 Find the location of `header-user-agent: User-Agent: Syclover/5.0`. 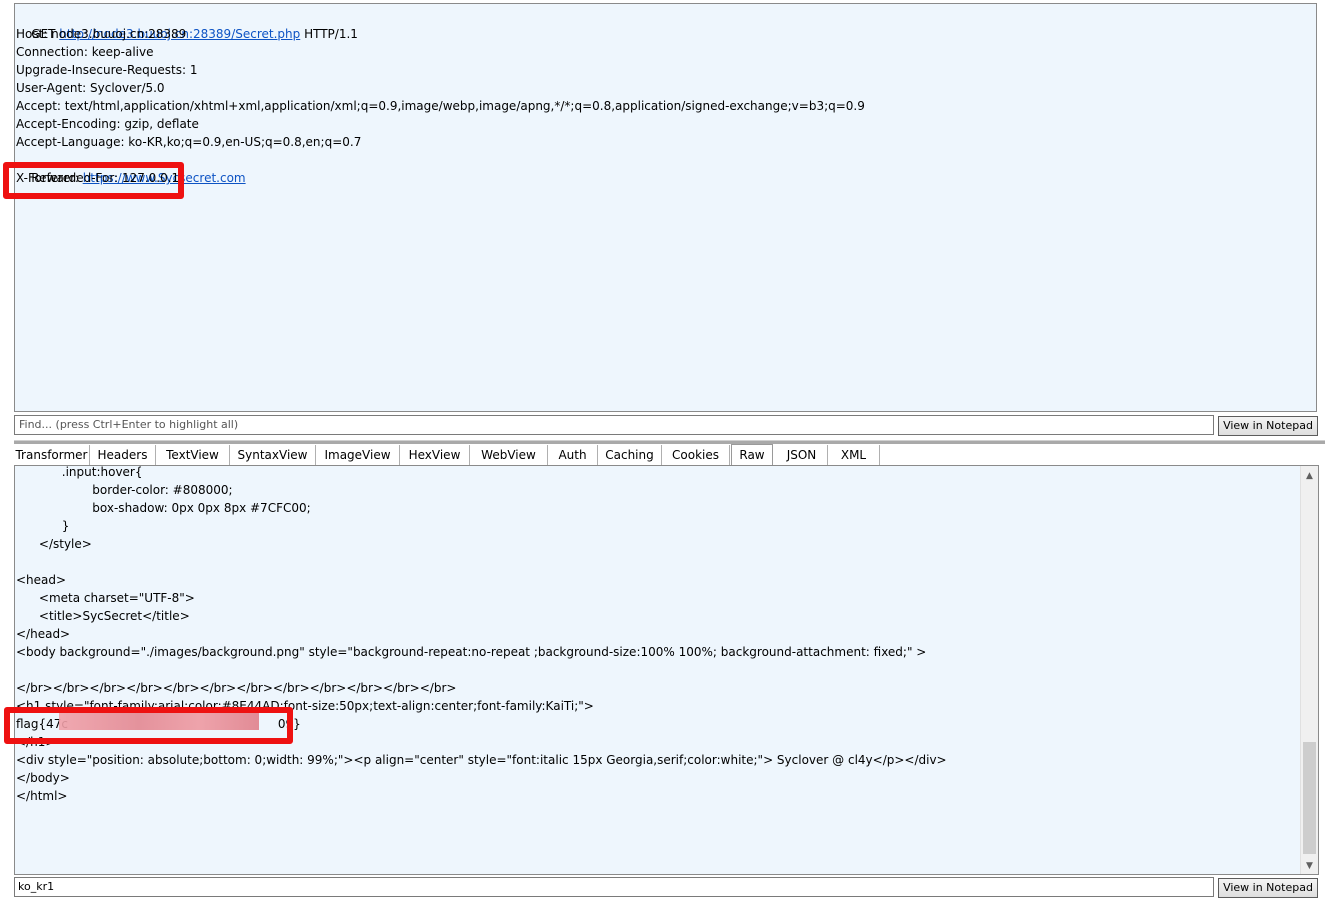

header-user-agent: User-Agent: Syclover/5.0 is located at coordinates (90, 88).